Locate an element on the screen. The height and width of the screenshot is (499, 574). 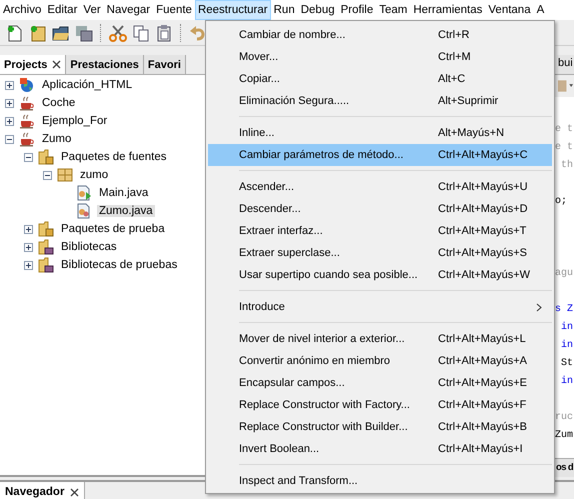
code-line: s Z is located at coordinates (564, 310).